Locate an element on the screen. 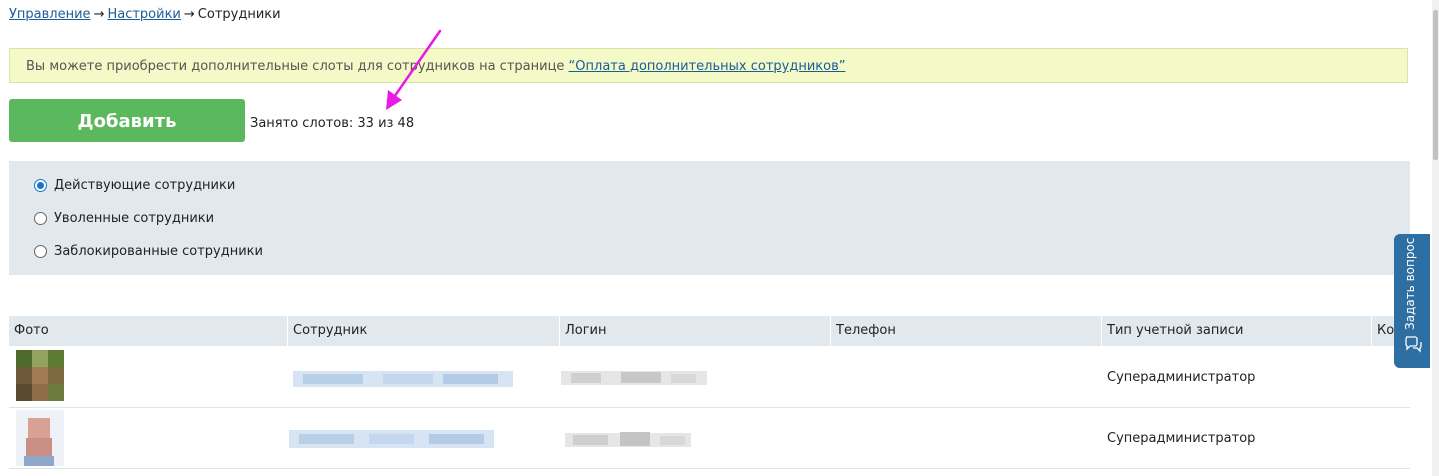 The height and width of the screenshot is (476, 1439). filter-option-dismissed: Уволенные сотрудники is located at coordinates (124, 218).